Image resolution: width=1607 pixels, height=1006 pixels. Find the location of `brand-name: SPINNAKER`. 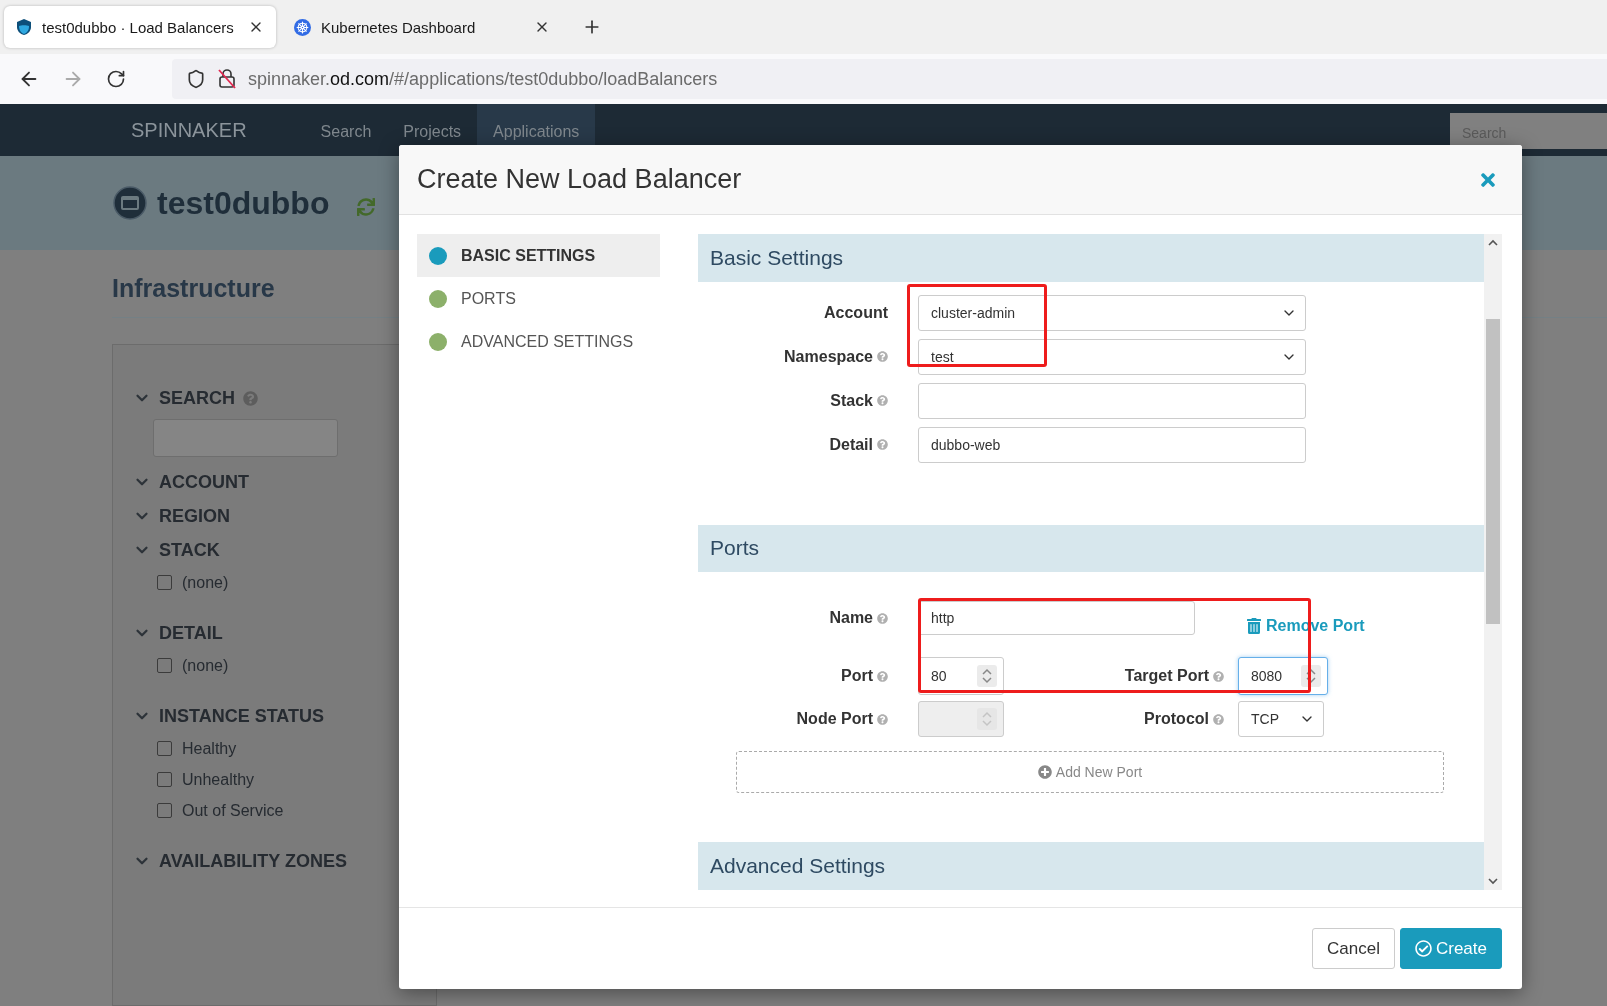

brand-name: SPINNAKER is located at coordinates (189, 130).